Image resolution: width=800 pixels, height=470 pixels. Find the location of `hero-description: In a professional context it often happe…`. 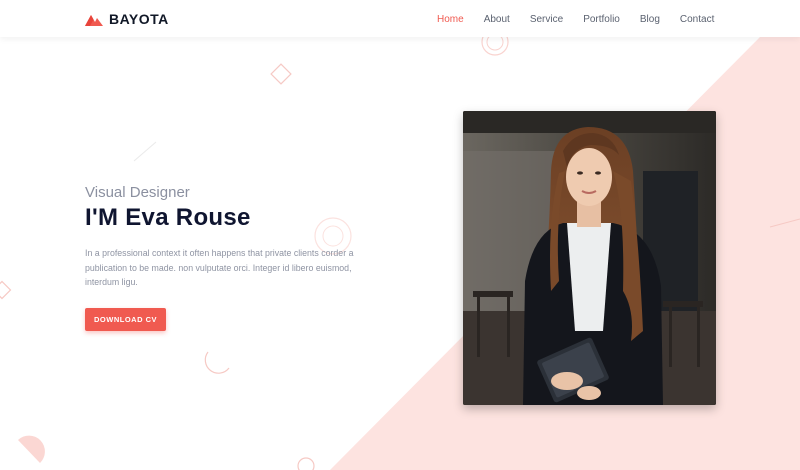

hero-description: In a professional context it often happe… is located at coordinates (219, 267).